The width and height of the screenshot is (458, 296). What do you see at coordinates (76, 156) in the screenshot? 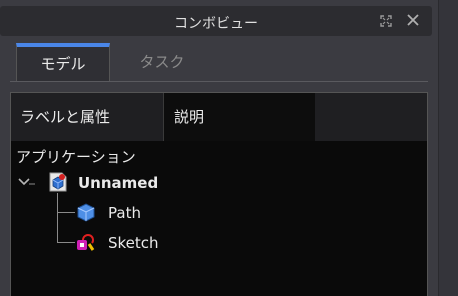
I see `tree-group-application: アプリケーション` at bounding box center [76, 156].